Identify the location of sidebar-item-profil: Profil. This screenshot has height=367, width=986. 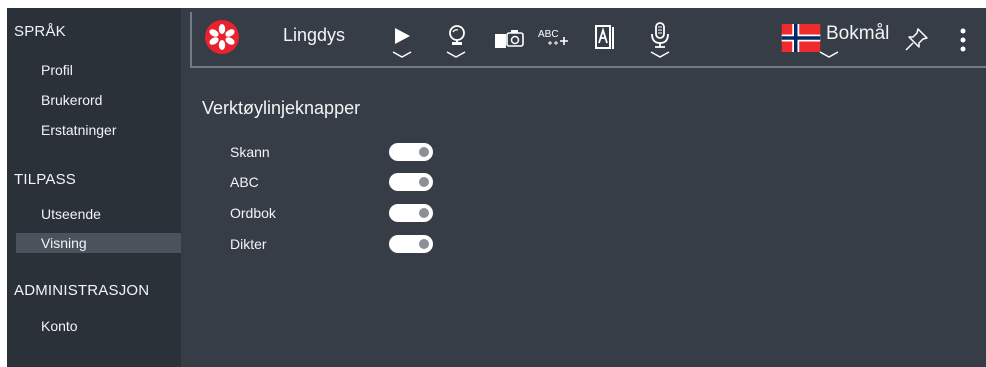
(98, 70).